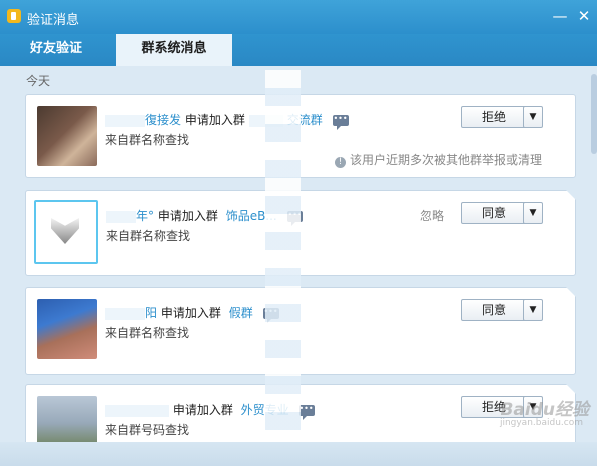 The image size is (597, 466). Describe the element at coordinates (38, 81) in the screenshot. I see `date-header: 今天` at that location.